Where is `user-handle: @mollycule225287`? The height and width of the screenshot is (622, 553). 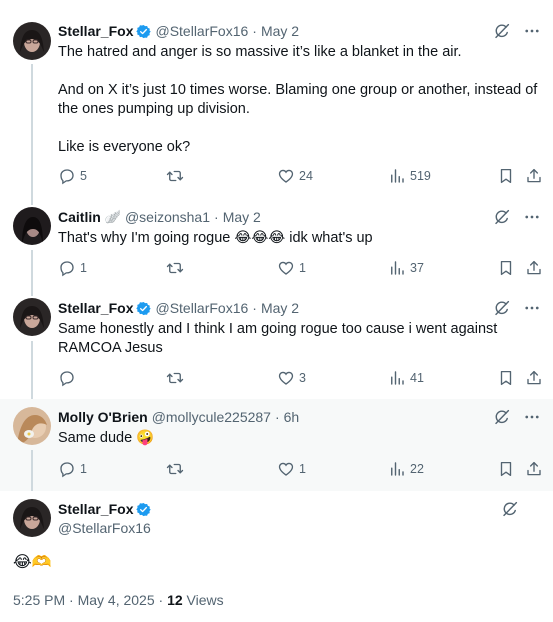
user-handle: @mollycule225287 is located at coordinates (211, 417).